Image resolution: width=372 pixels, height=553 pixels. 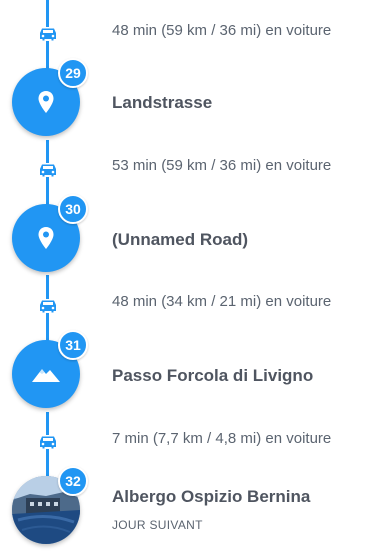 What do you see at coordinates (211, 497) in the screenshot?
I see `stop-name: Albergo Ospizio Bernina` at bounding box center [211, 497].